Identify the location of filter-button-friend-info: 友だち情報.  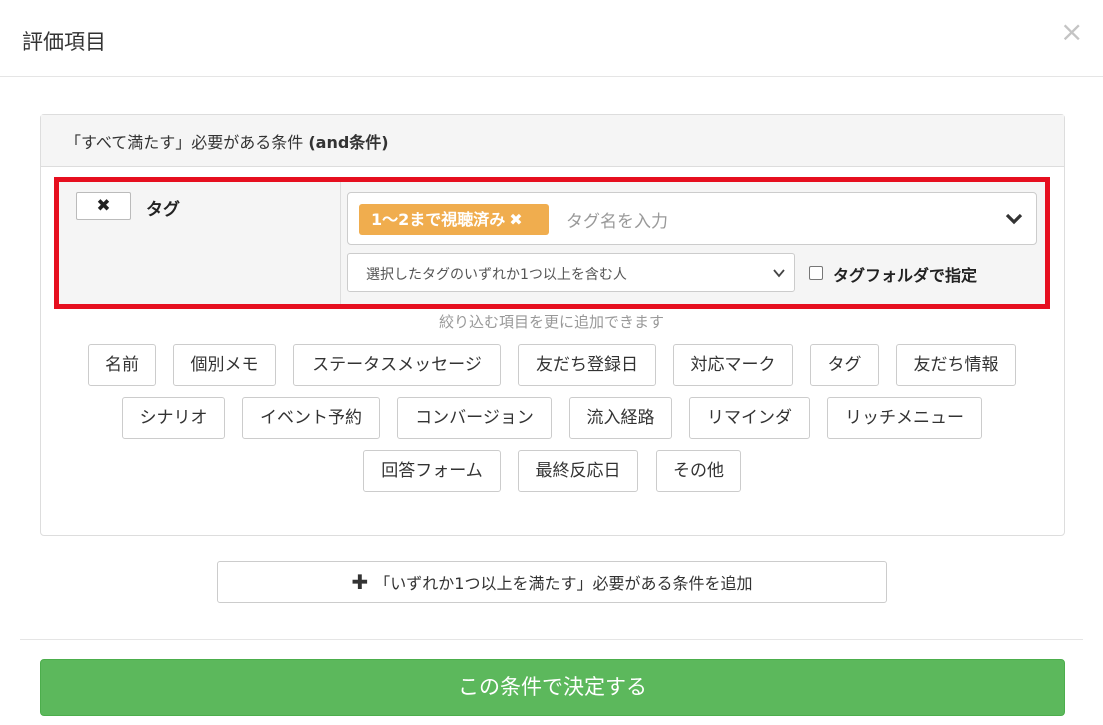
(956, 365).